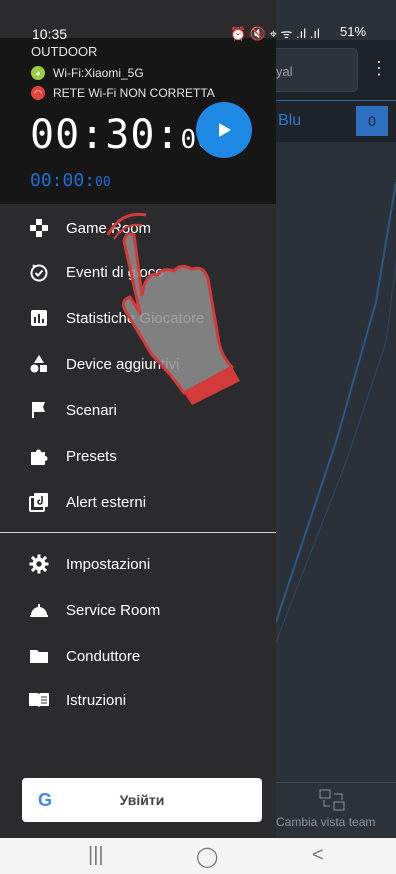 Image resolution: width=396 pixels, height=874 pixels. Describe the element at coordinates (138, 700) in the screenshot. I see `menu-item-istruzioni: Istruzioni` at that location.